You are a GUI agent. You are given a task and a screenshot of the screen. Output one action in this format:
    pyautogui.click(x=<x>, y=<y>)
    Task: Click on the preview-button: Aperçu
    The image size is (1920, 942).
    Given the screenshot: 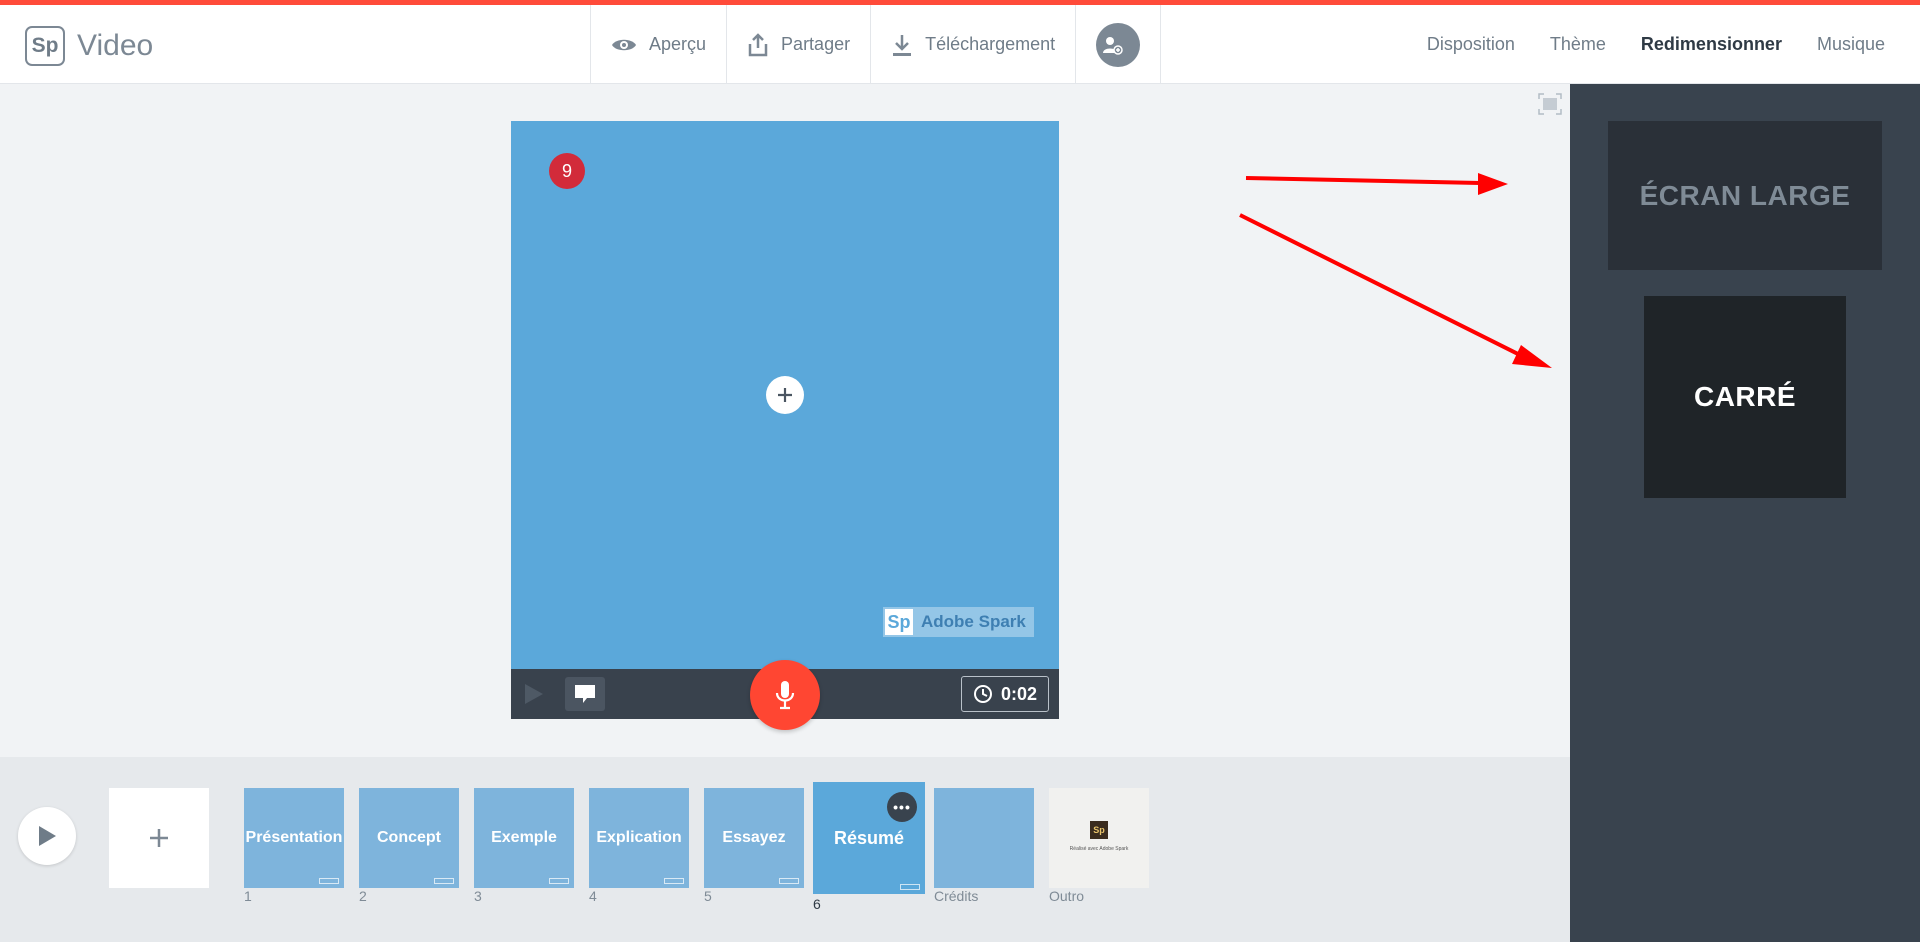 What is the action you would take?
    pyautogui.click(x=658, y=44)
    